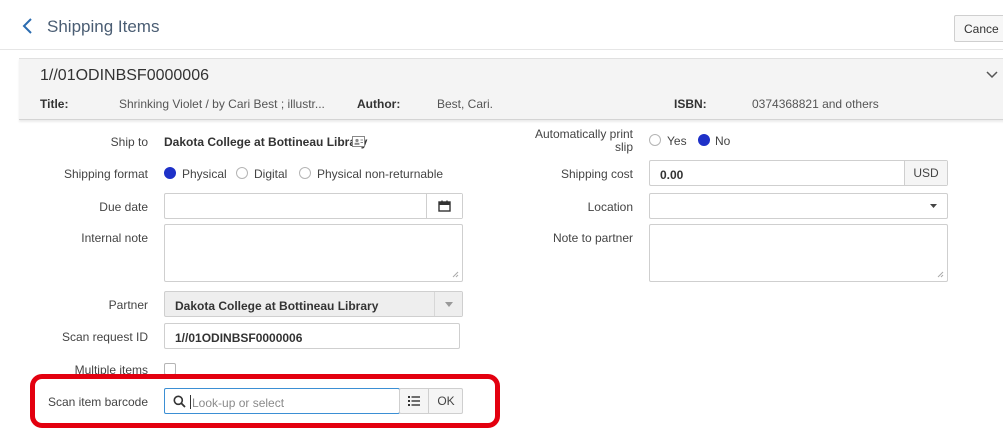 Image resolution: width=1003 pixels, height=435 pixels. What do you see at coordinates (128, 305) in the screenshot?
I see `partner-label: Partner` at bounding box center [128, 305].